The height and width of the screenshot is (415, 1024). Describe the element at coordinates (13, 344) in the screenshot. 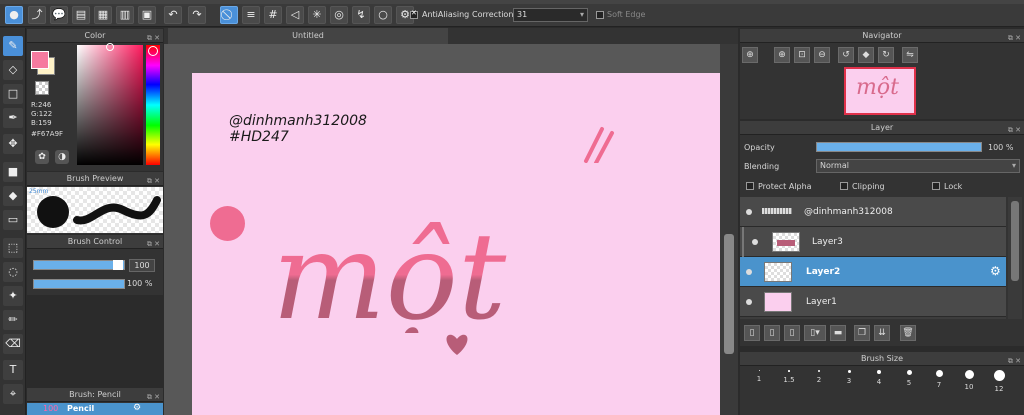

I see `select-eraser-tool-icon: ⌫` at that location.